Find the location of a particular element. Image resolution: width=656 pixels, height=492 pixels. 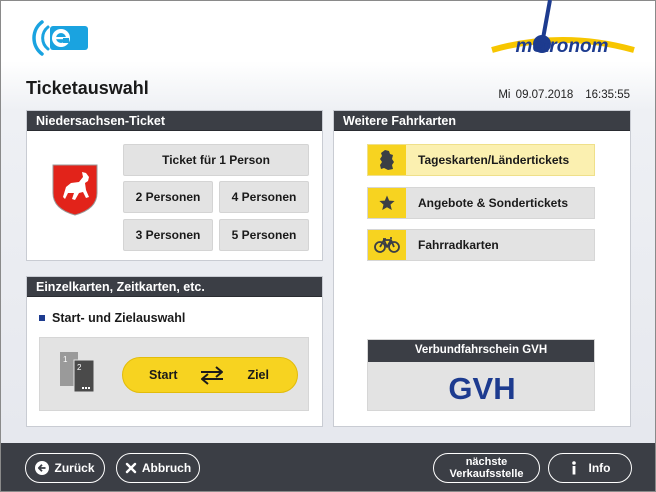

bullet-square is located at coordinates (42, 318).